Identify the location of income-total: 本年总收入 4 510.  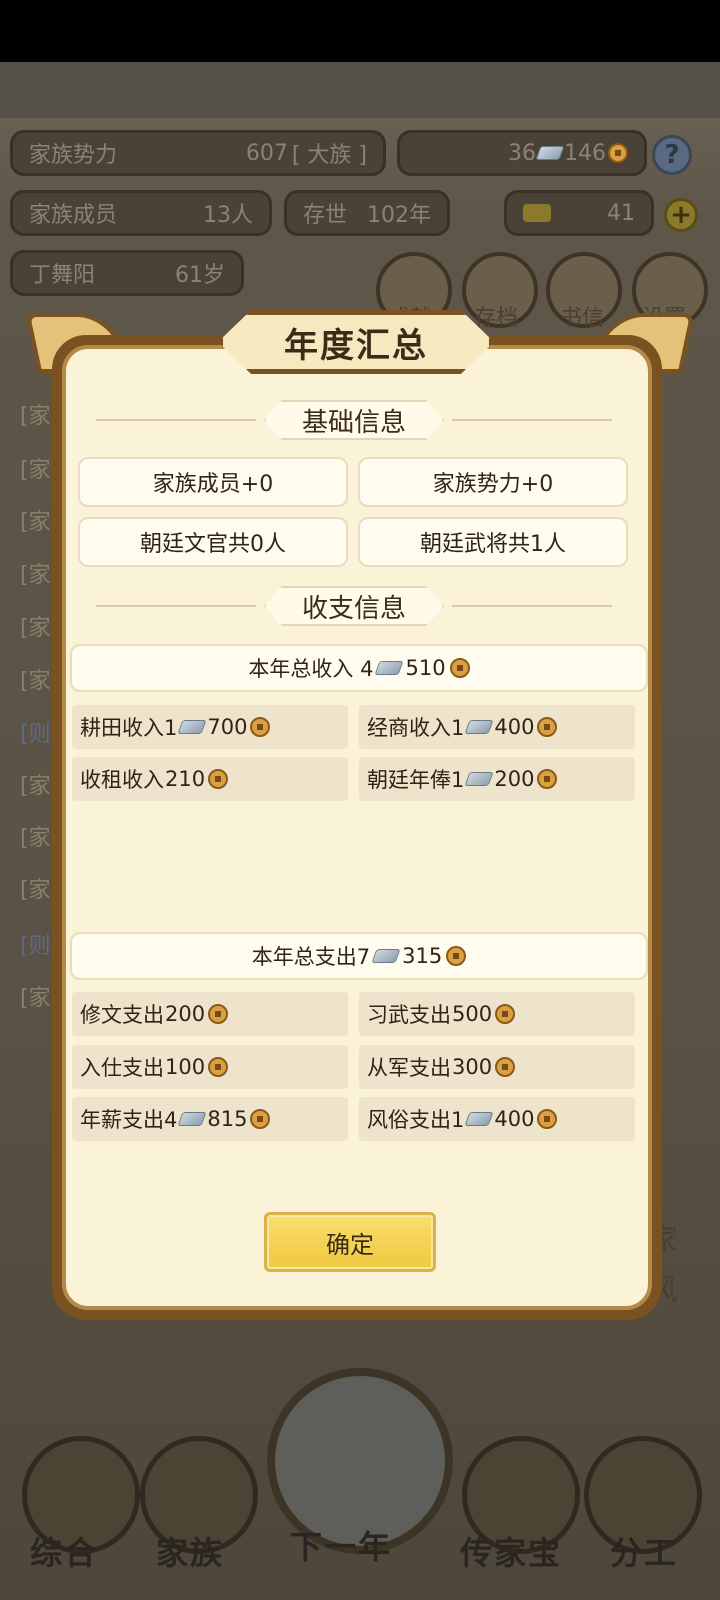
(359, 668).